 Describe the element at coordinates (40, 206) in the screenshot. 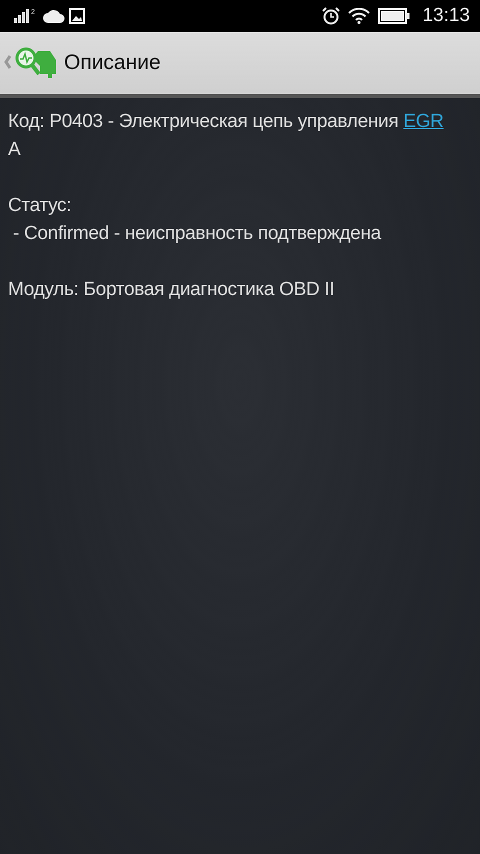

I see `status-label: Статус:` at that location.